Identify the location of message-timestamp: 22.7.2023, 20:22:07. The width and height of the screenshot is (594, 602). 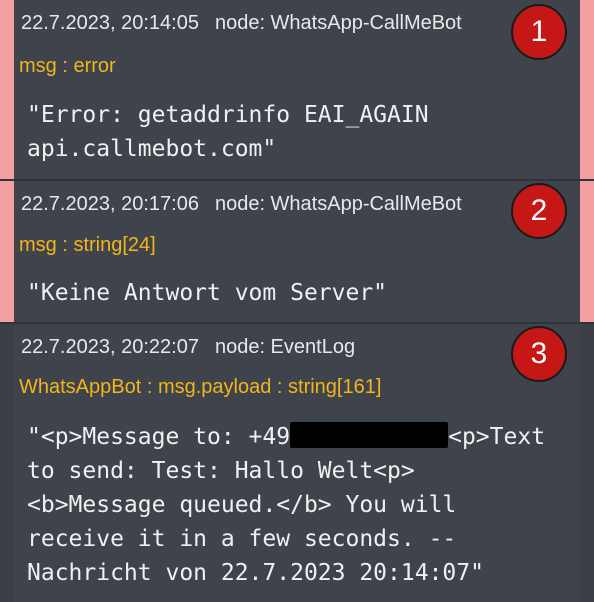
(110, 347).